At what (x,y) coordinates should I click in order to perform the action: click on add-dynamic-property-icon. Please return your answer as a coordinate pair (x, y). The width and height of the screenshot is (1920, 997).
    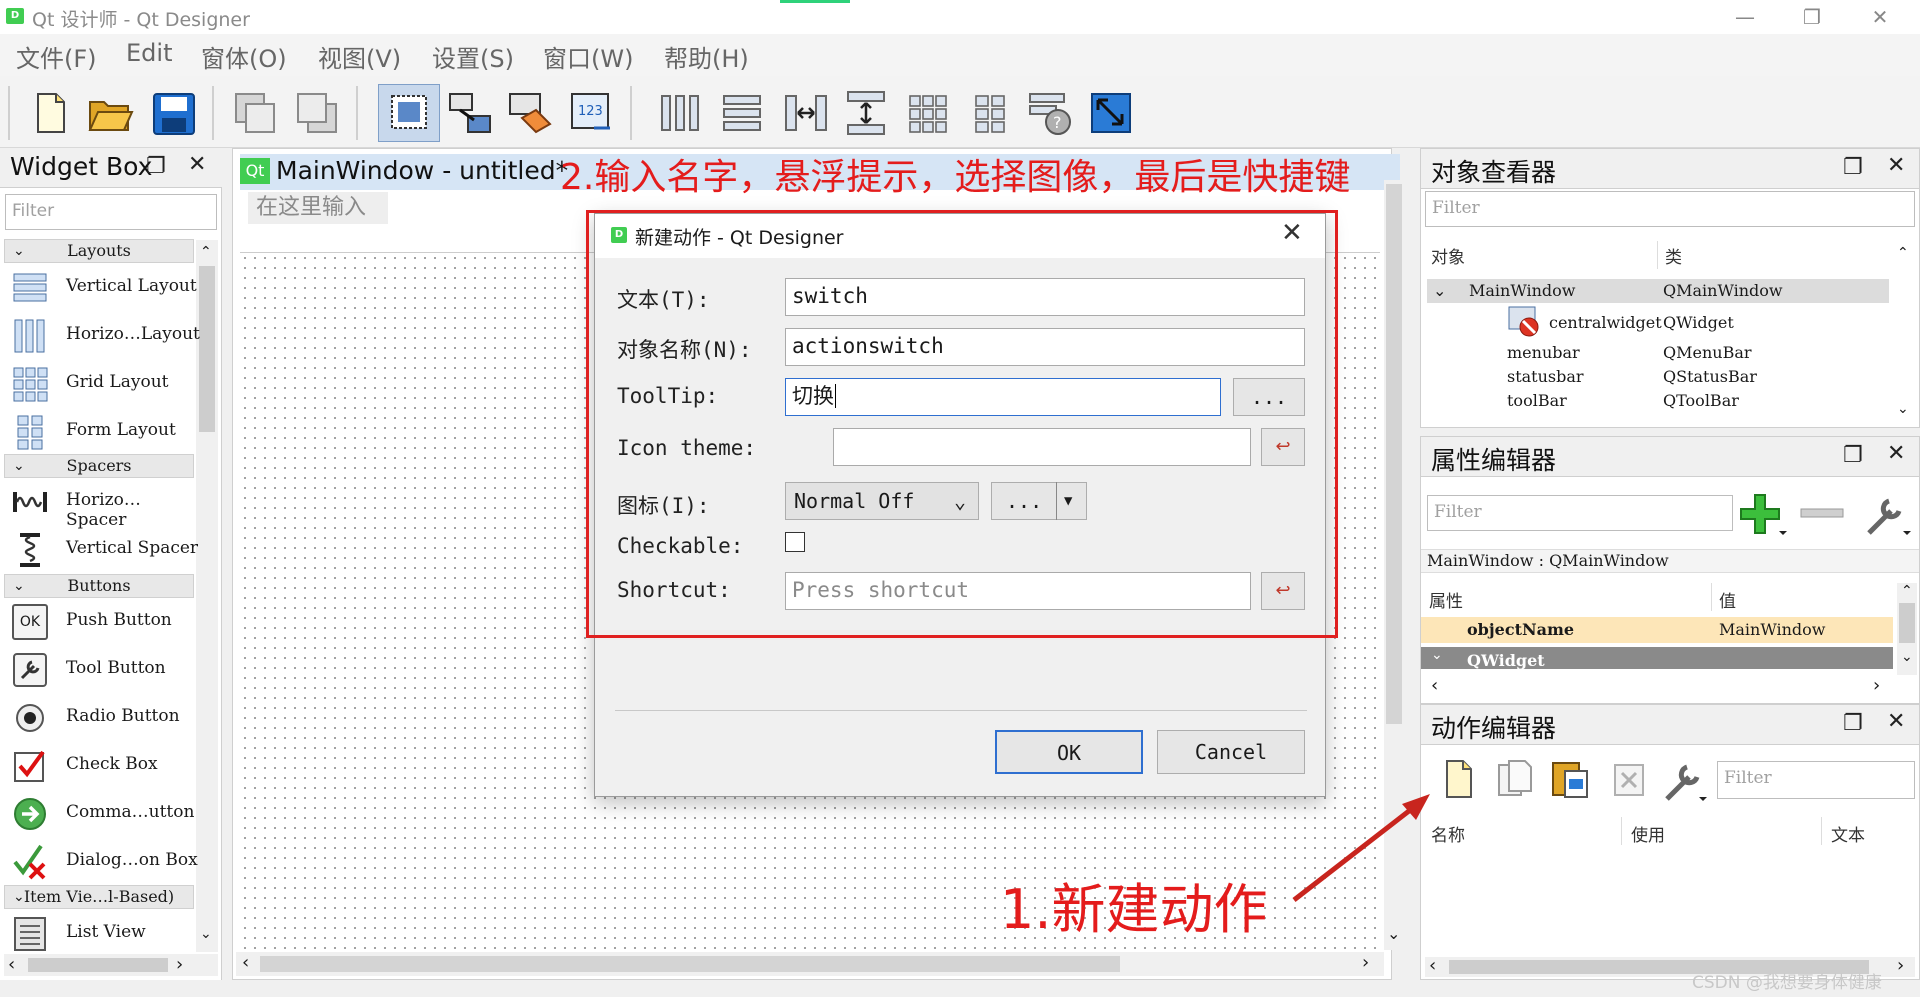
    Looking at the image, I should click on (1763, 514).